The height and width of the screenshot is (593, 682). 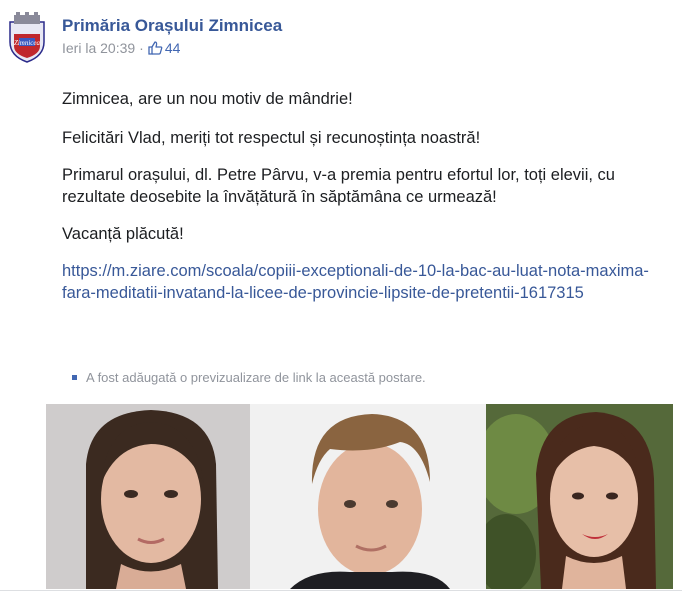 I want to click on bullet-icon, so click(x=74, y=377).